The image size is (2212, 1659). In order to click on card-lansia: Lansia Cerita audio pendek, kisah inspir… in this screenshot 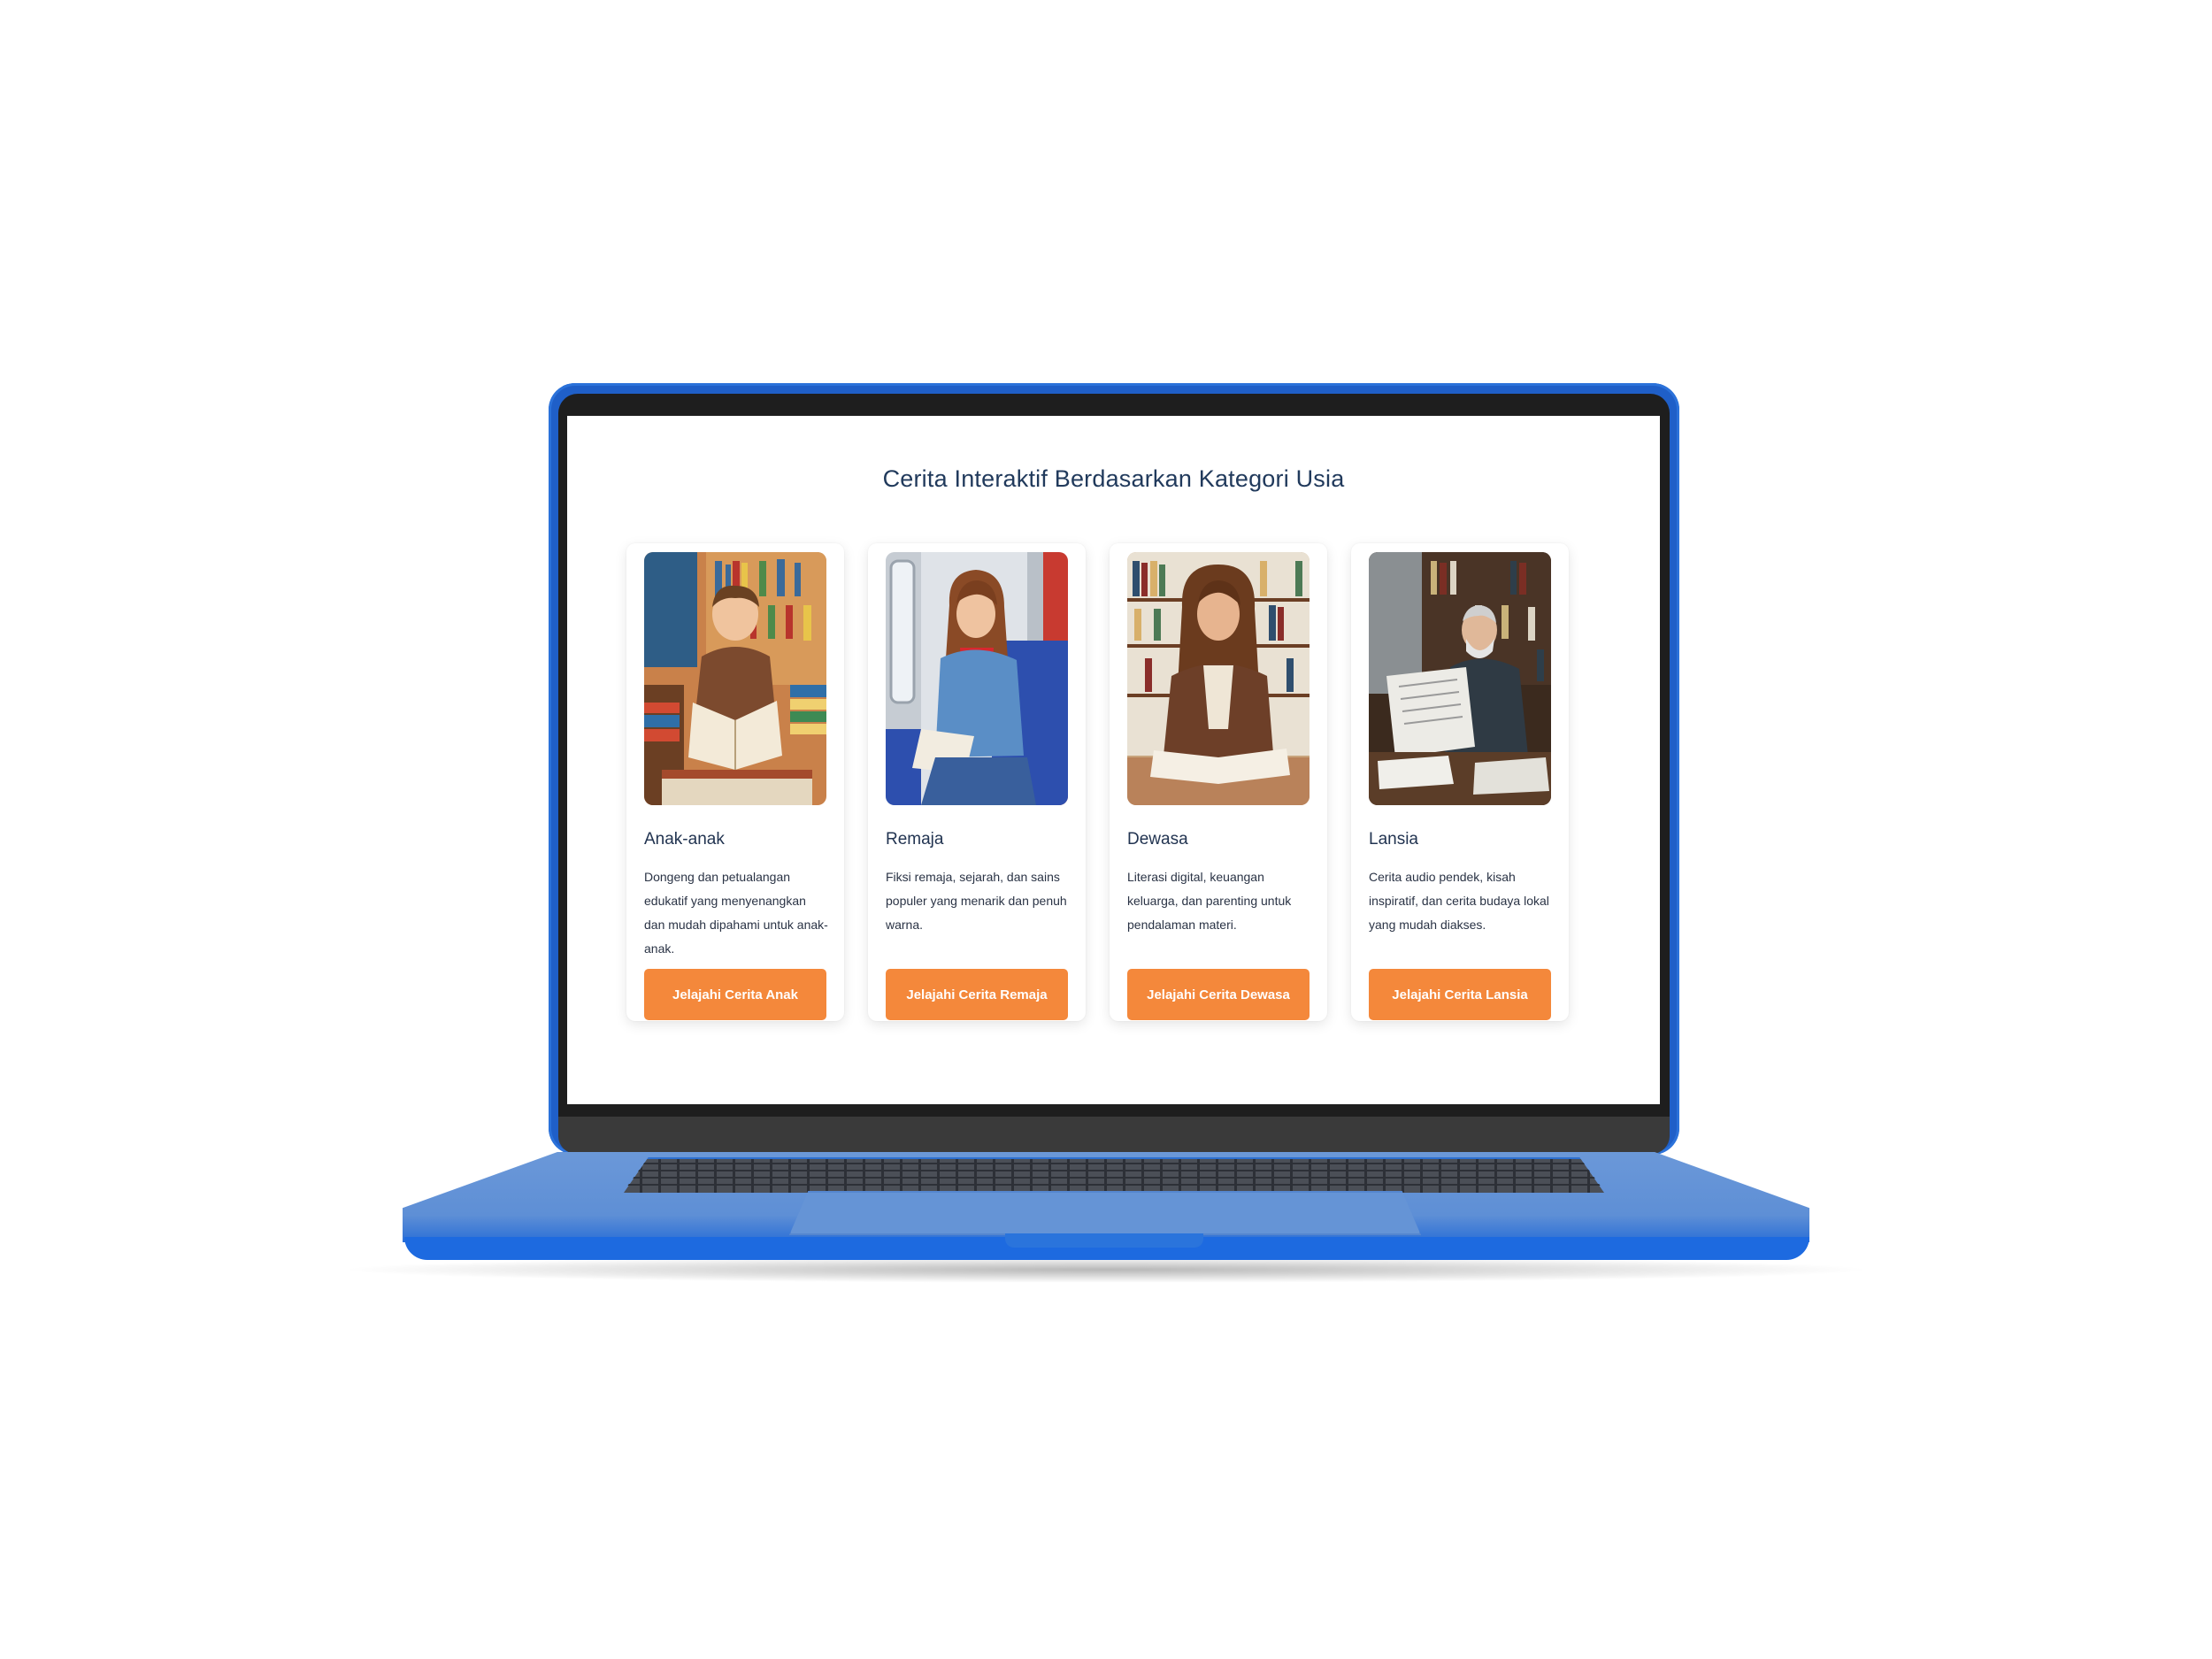, I will do `click(1460, 782)`.